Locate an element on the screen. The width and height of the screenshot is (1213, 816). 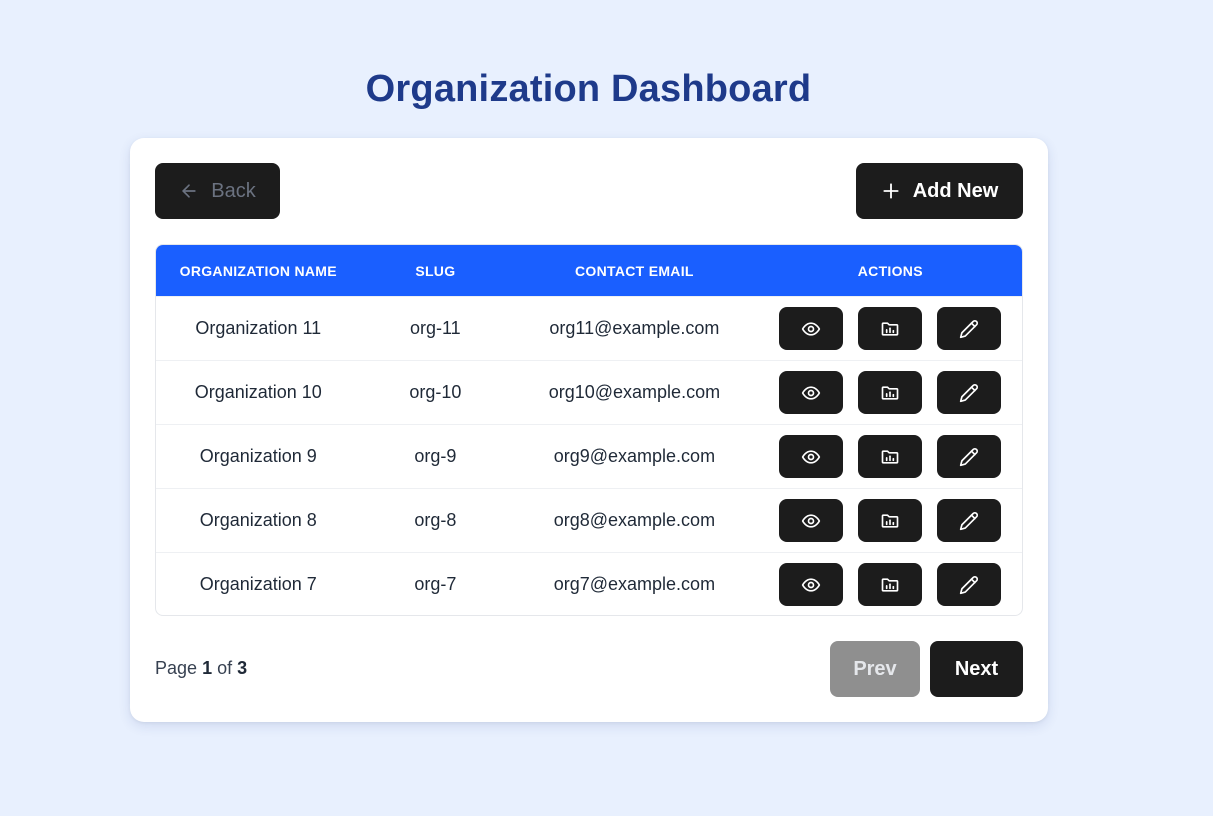
table-row: Organization 10 org-10 org10@example.com is located at coordinates (589, 392).